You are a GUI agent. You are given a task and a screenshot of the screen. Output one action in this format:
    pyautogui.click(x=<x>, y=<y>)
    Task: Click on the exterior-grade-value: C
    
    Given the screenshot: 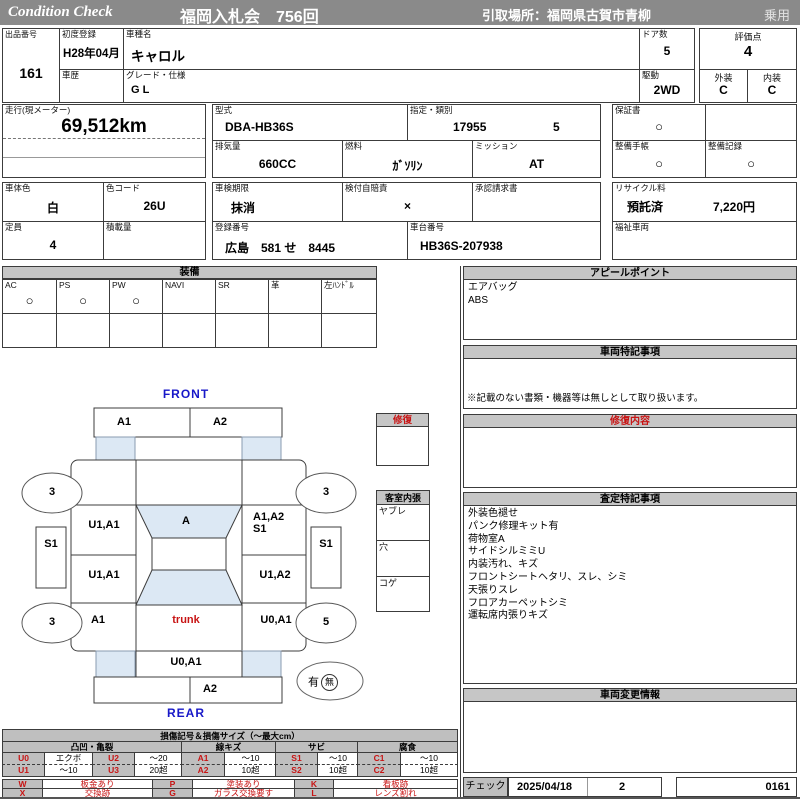 What is the action you would take?
    pyautogui.click(x=723, y=90)
    